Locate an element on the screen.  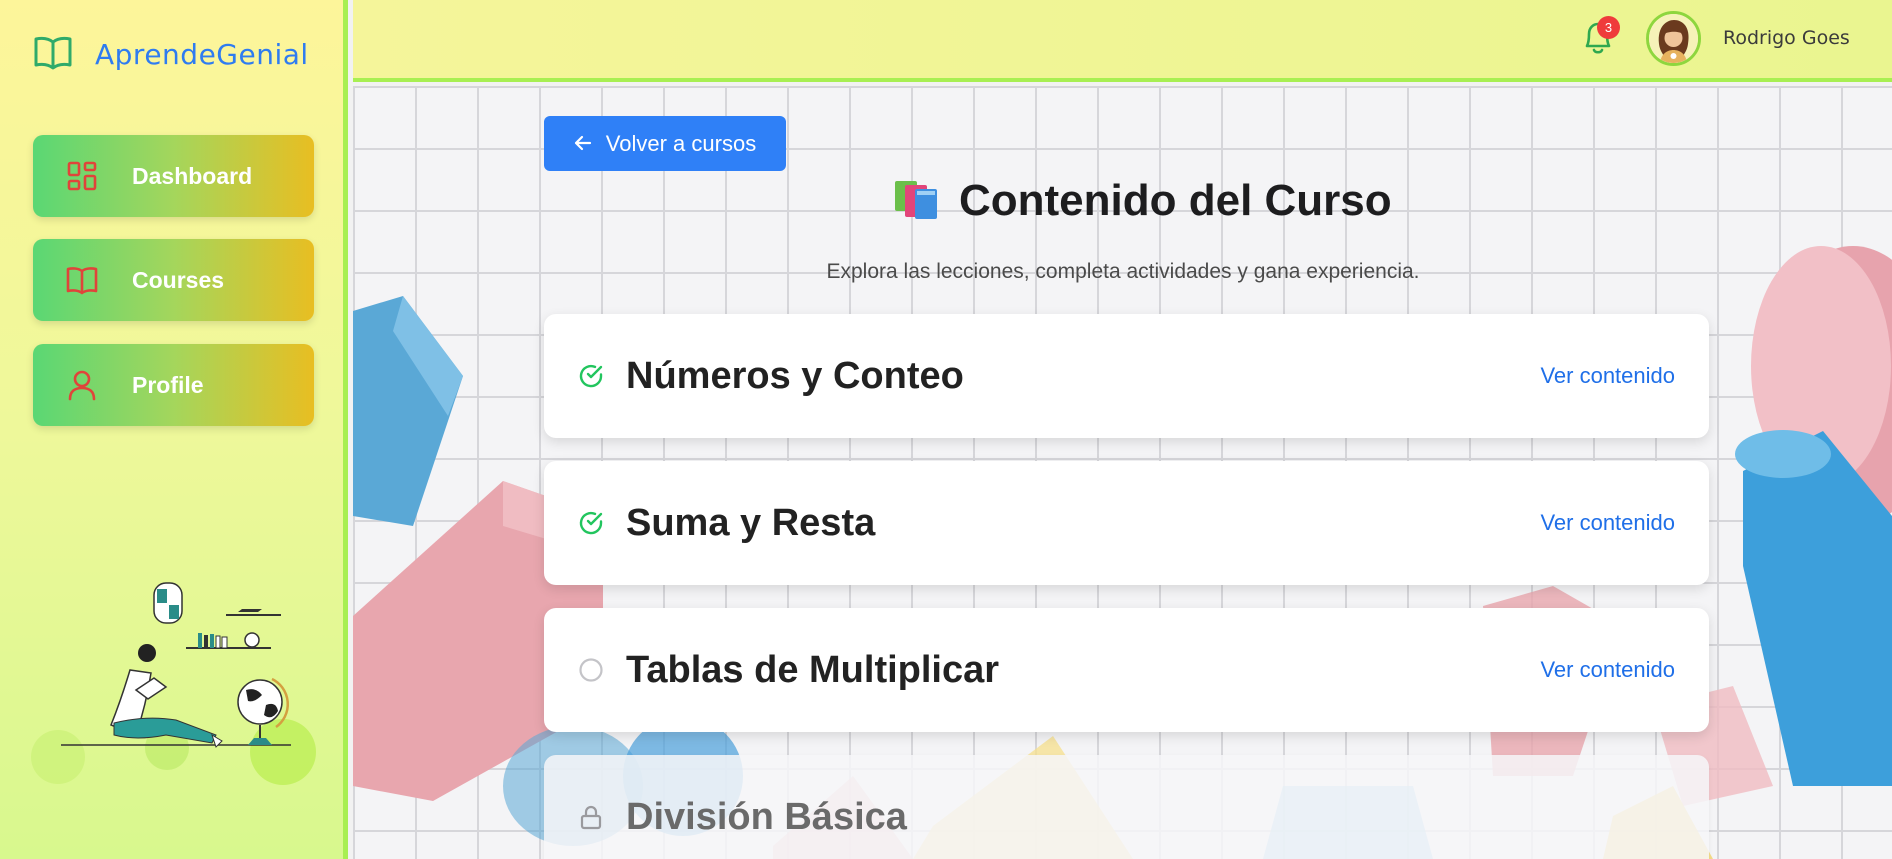
lesson-card: Números y Conteo Ver contenido is located at coordinates (1126, 376).